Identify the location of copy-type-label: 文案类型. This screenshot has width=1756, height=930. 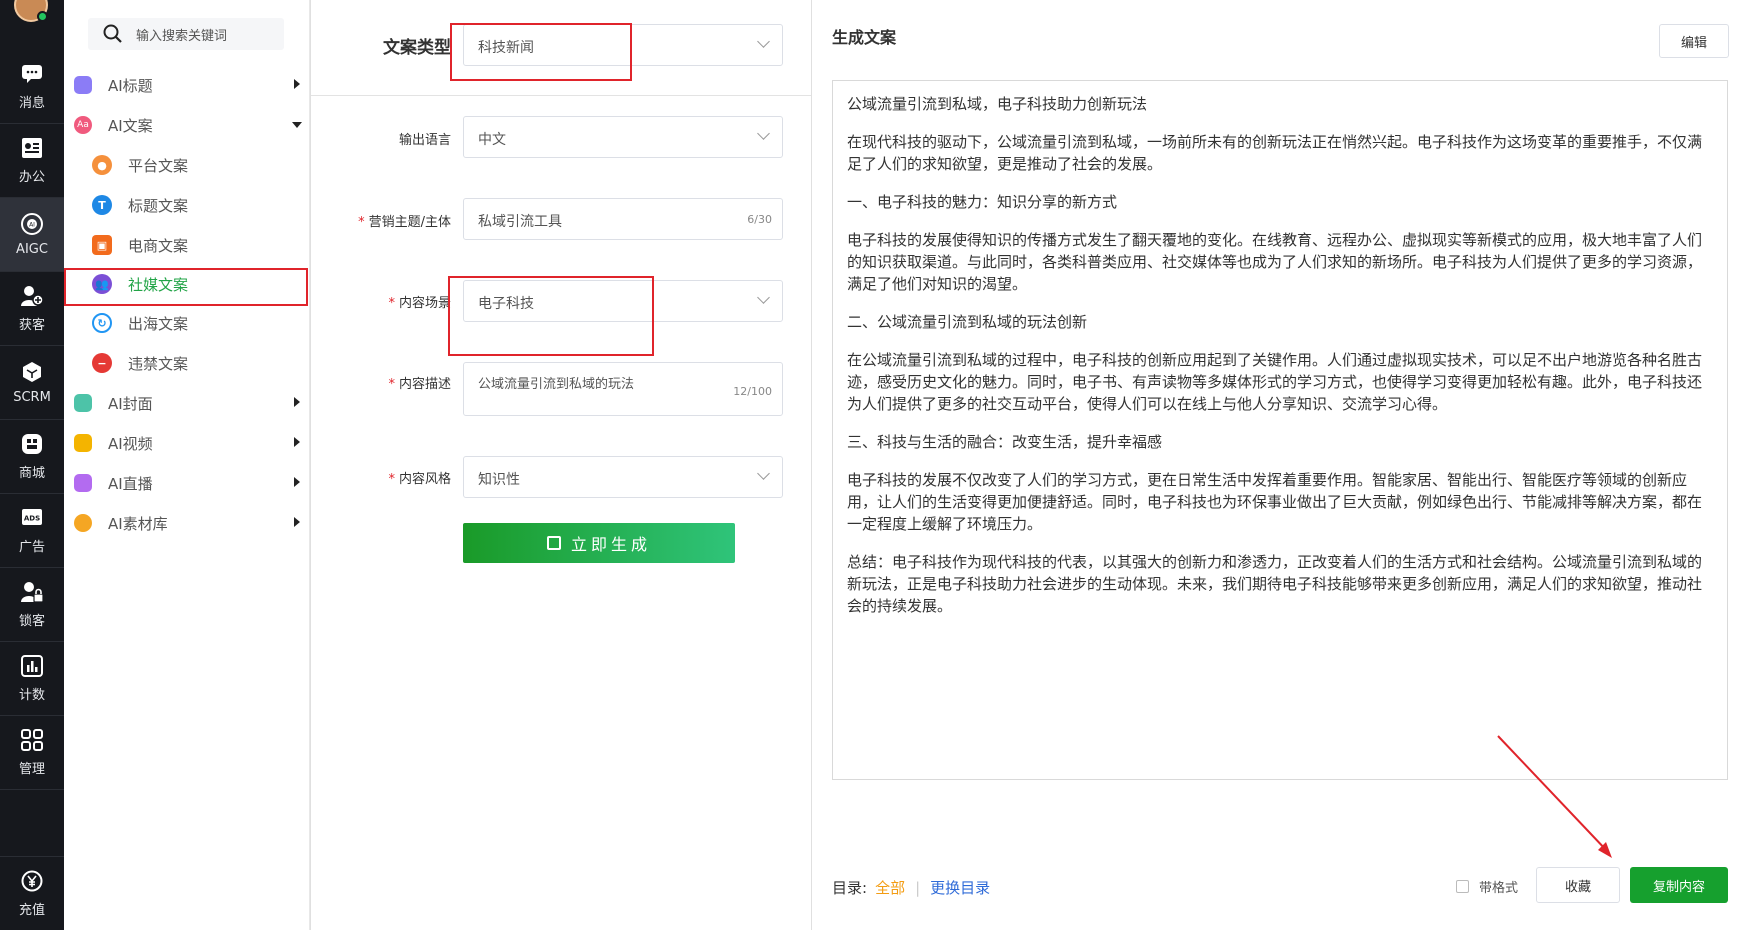
(417, 48).